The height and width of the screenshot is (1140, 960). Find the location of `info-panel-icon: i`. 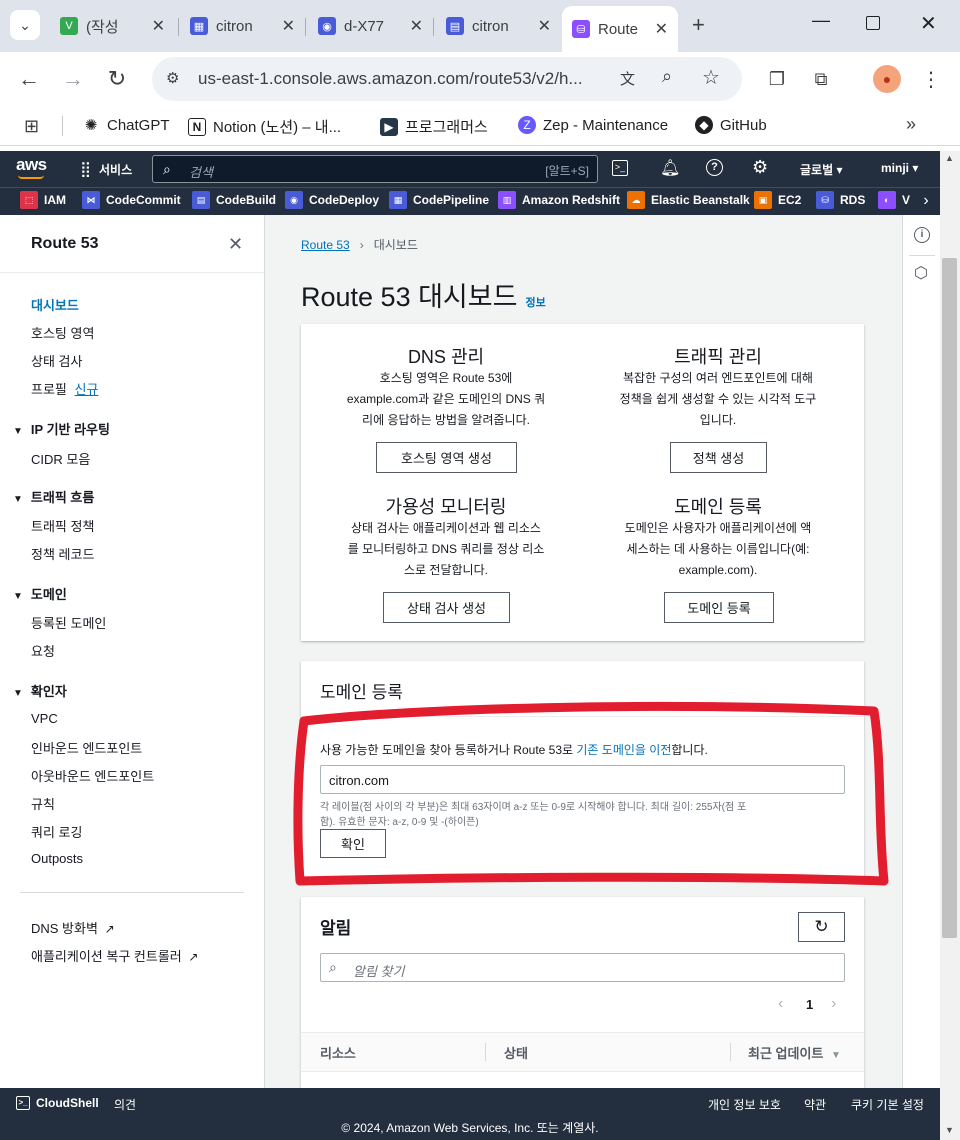

info-panel-icon: i is located at coordinates (922, 235).